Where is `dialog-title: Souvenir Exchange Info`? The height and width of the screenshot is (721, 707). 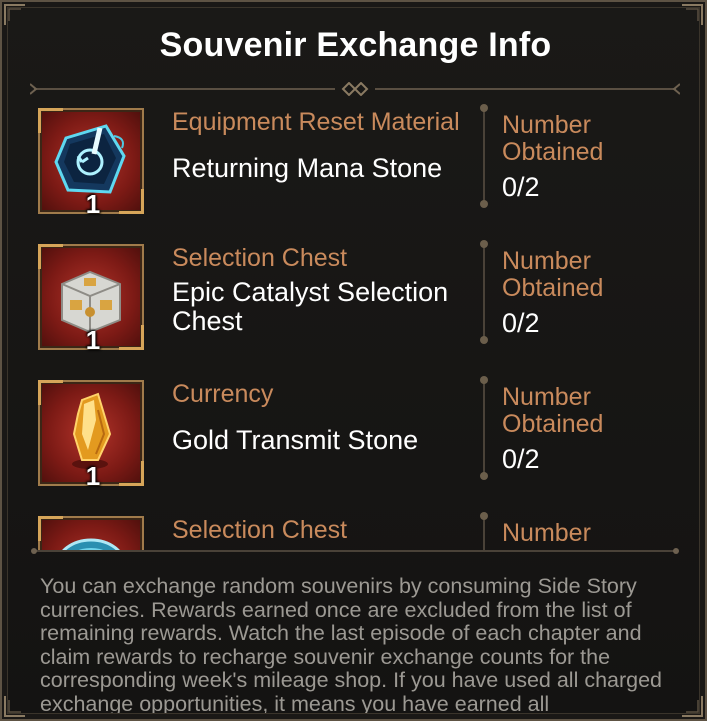
dialog-title: Souvenir Exchange Info is located at coordinates (355, 45).